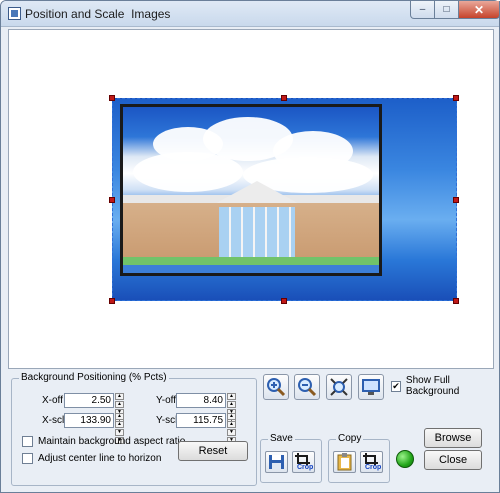 Image resolution: width=500 pixels, height=493 pixels. I want to click on app-icon, so click(14, 13).